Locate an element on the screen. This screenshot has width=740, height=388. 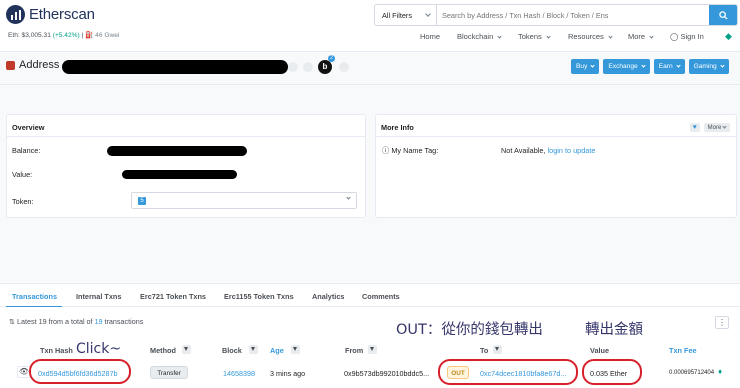
search-bar: All Filters is located at coordinates (556, 15).